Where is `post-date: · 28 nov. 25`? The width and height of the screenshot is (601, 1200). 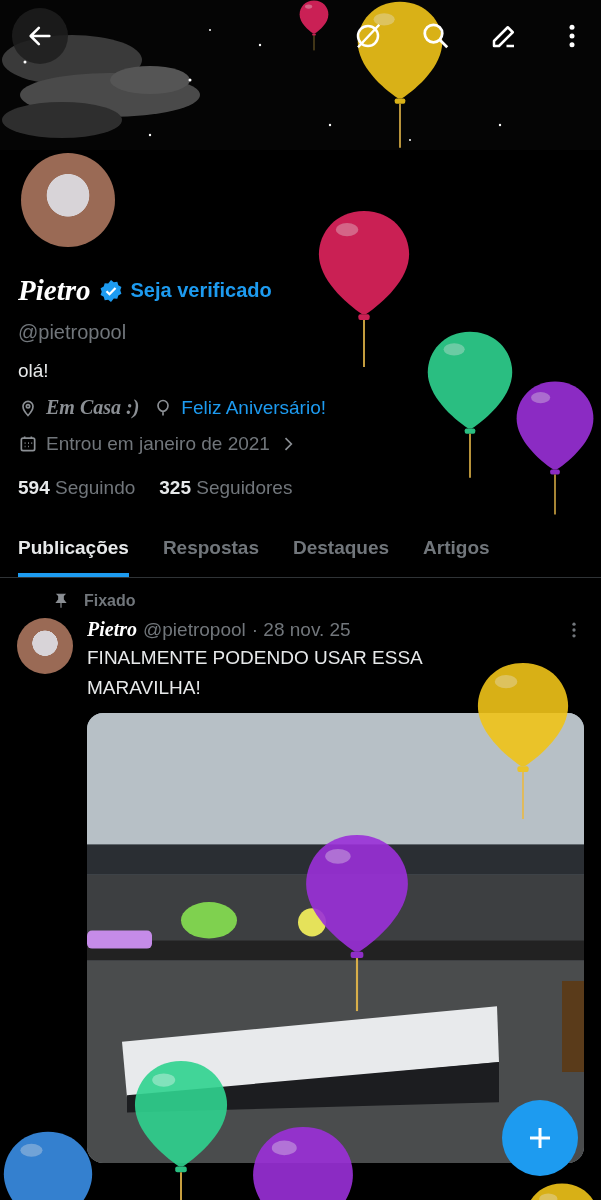
post-date: · 28 nov. 25 is located at coordinates (301, 629).